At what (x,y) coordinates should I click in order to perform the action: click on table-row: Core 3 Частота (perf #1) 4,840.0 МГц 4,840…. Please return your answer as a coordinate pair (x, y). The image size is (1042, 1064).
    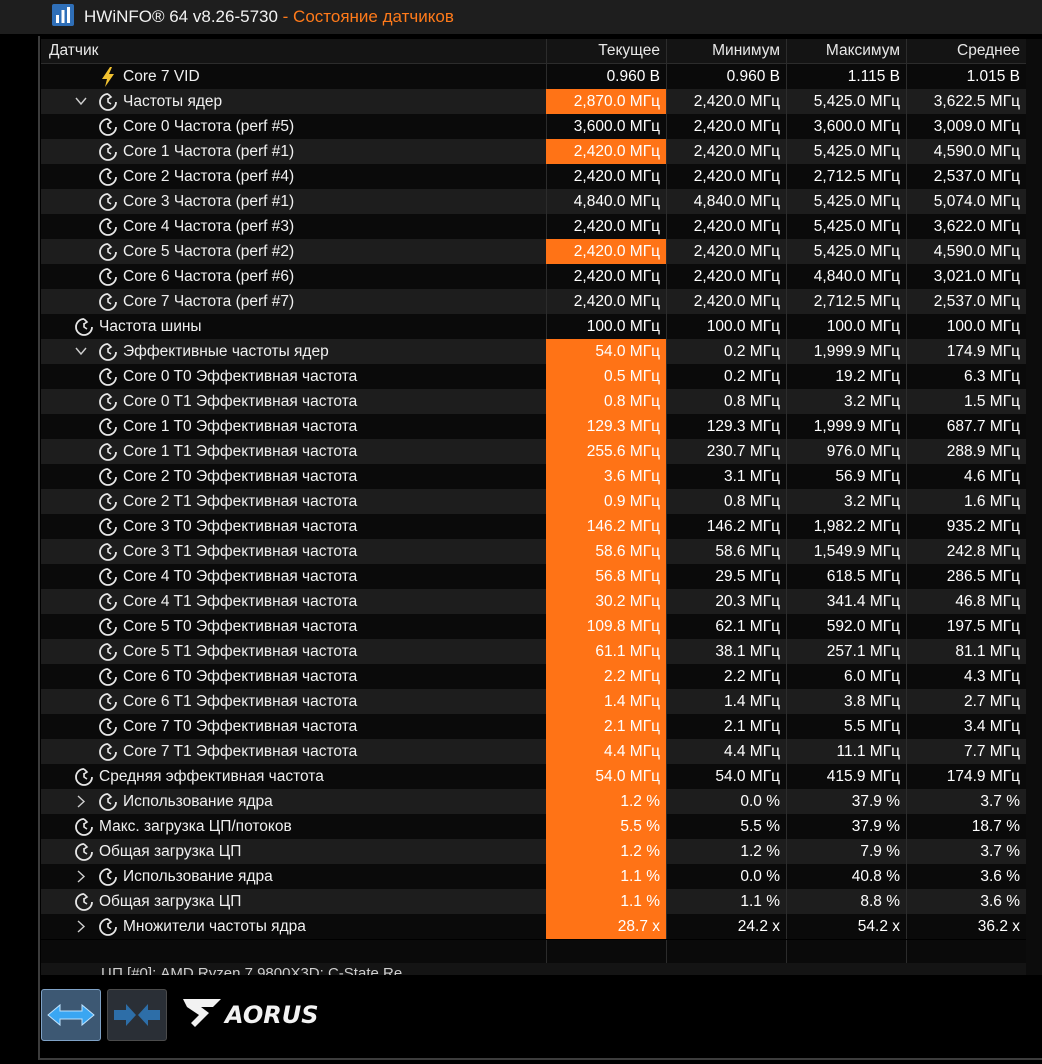
    Looking at the image, I should click on (533, 201).